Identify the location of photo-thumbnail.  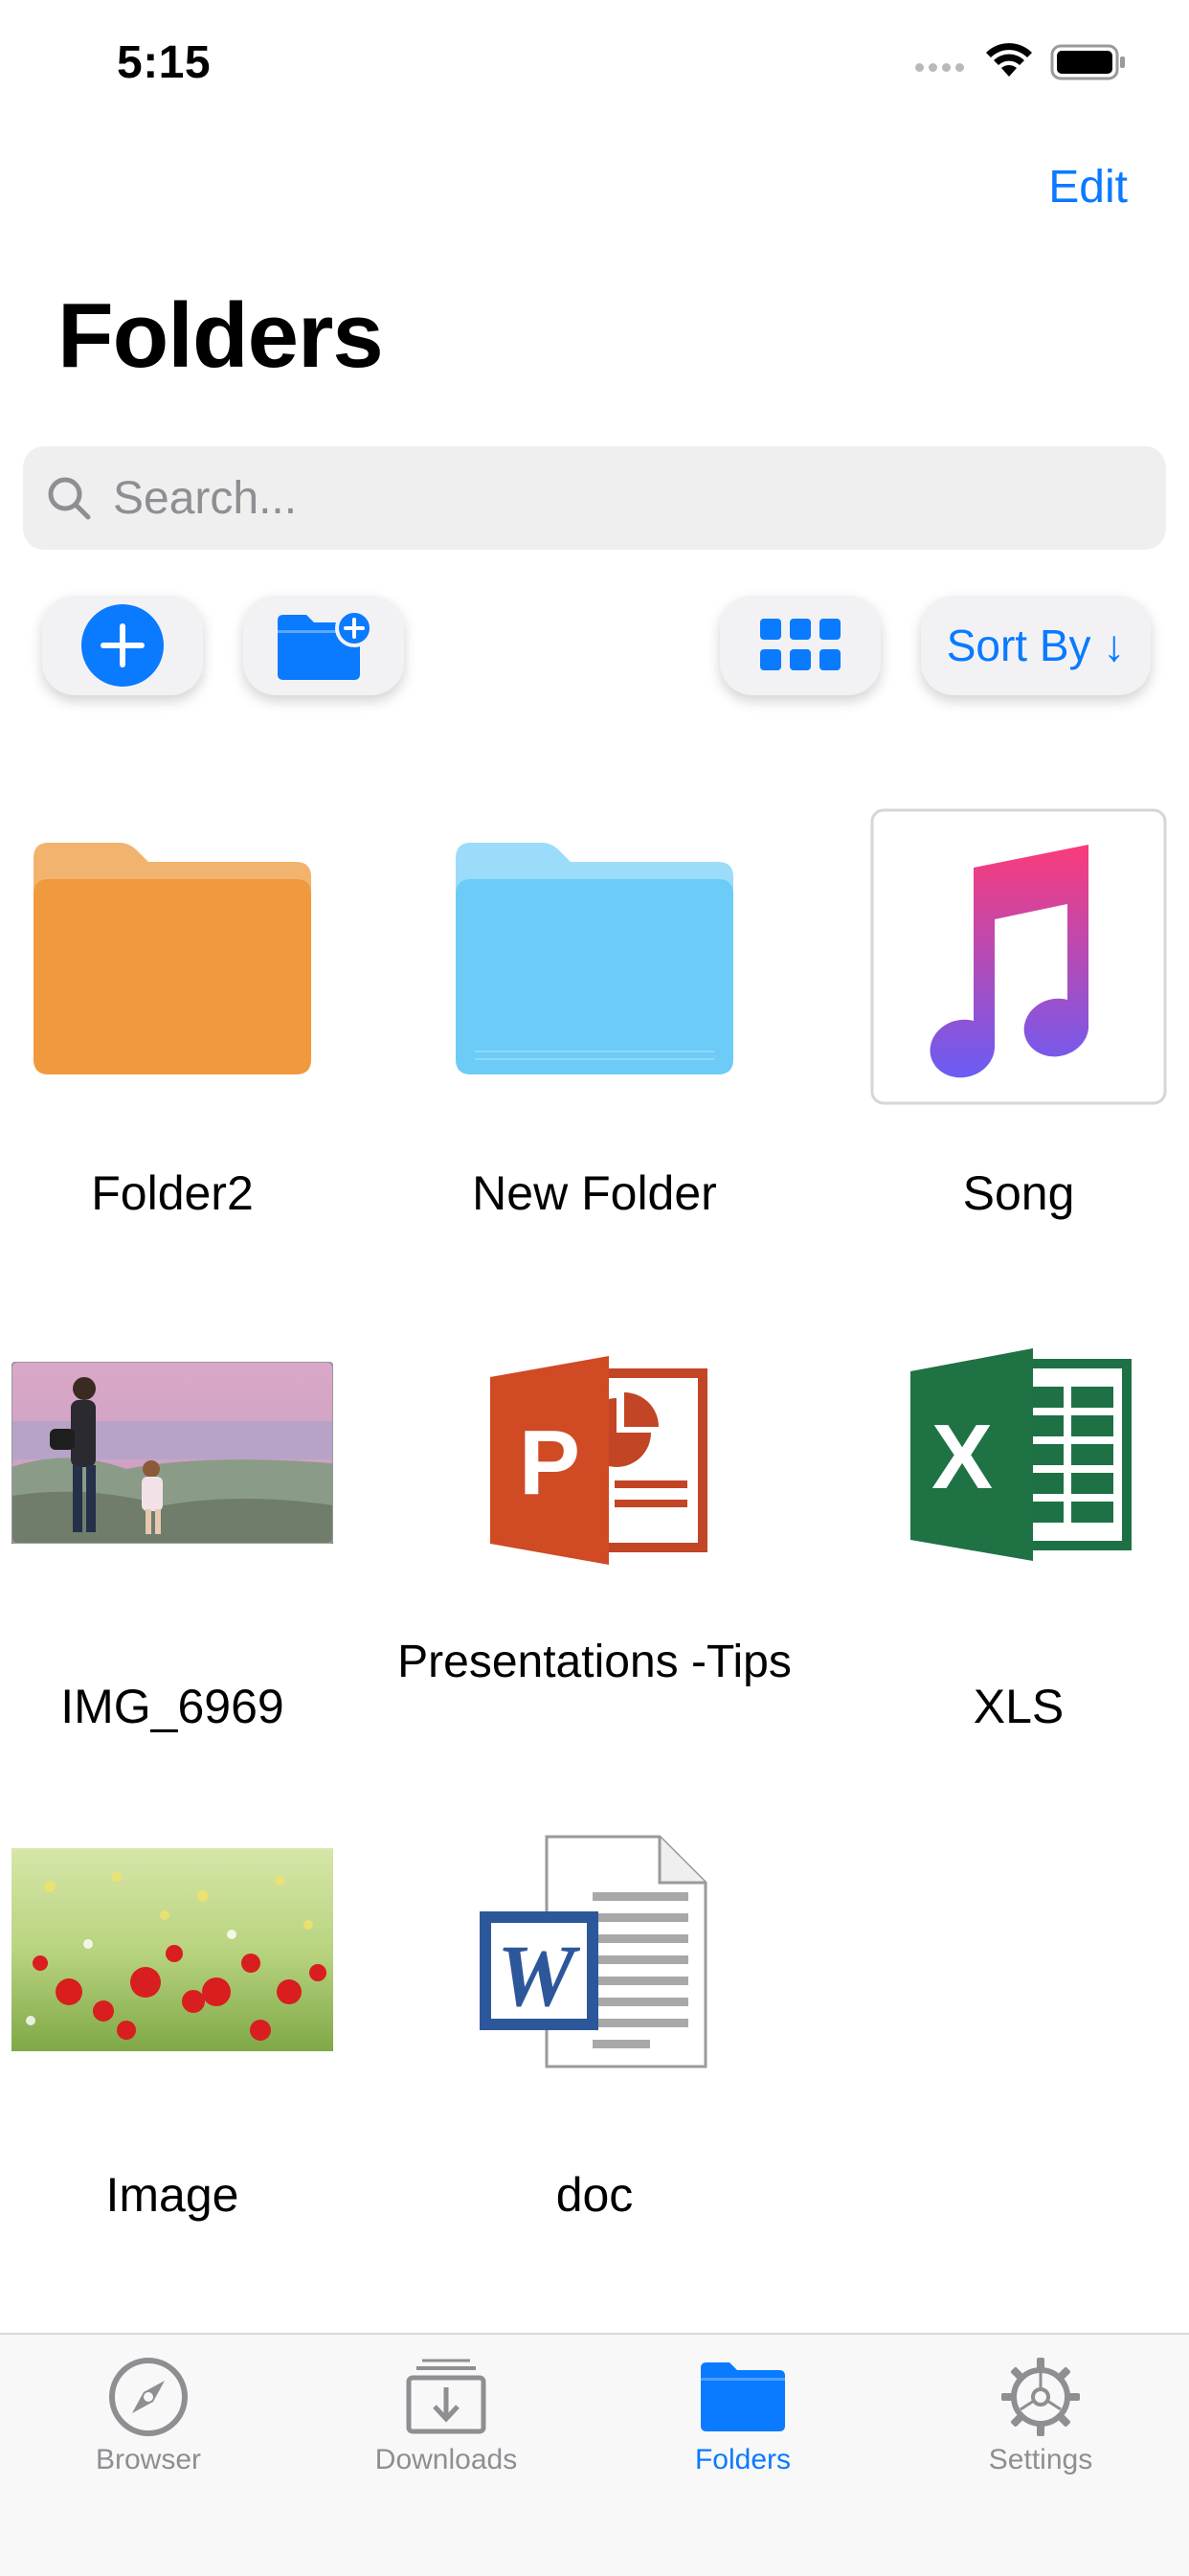
(172, 1453).